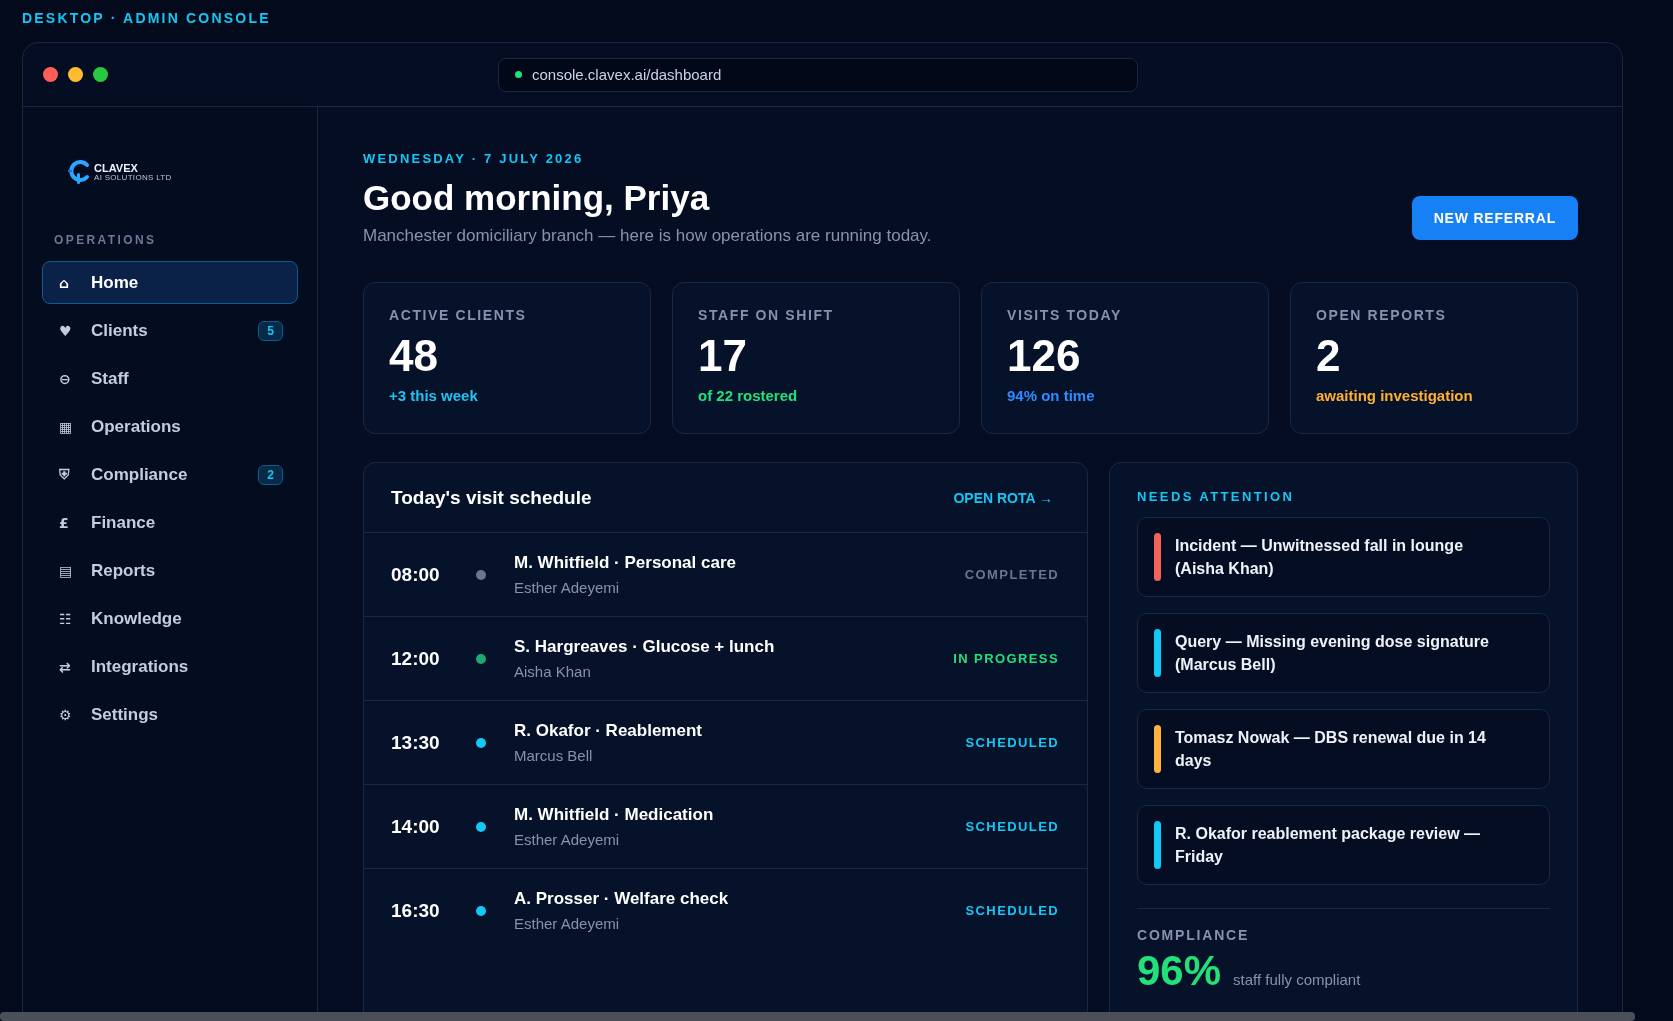 The height and width of the screenshot is (1021, 1673). What do you see at coordinates (1395, 395) in the screenshot?
I see `stat-note: awaiting investigation` at bounding box center [1395, 395].